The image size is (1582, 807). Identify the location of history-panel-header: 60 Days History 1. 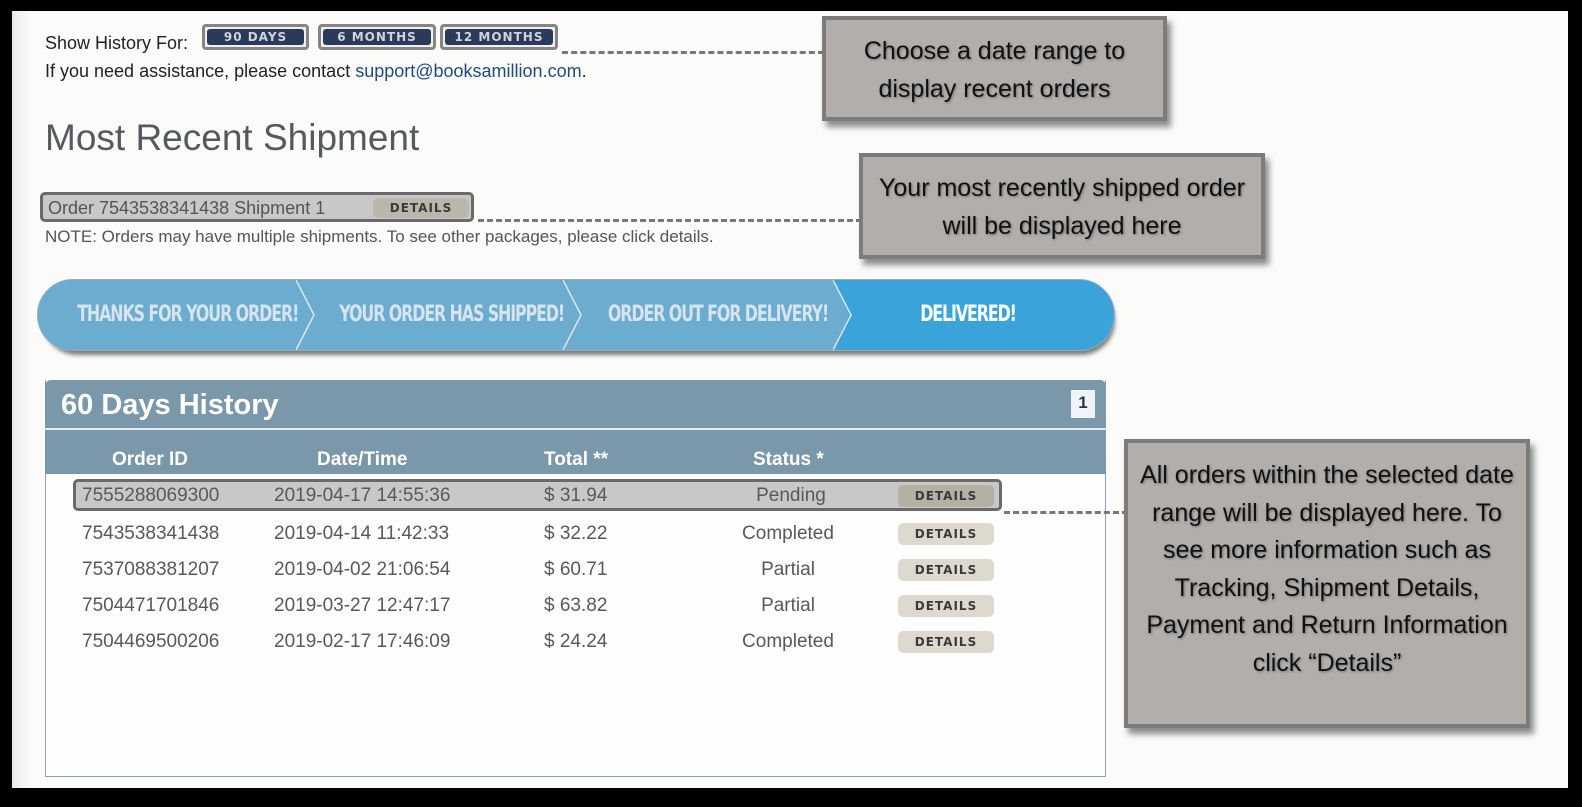
(575, 405).